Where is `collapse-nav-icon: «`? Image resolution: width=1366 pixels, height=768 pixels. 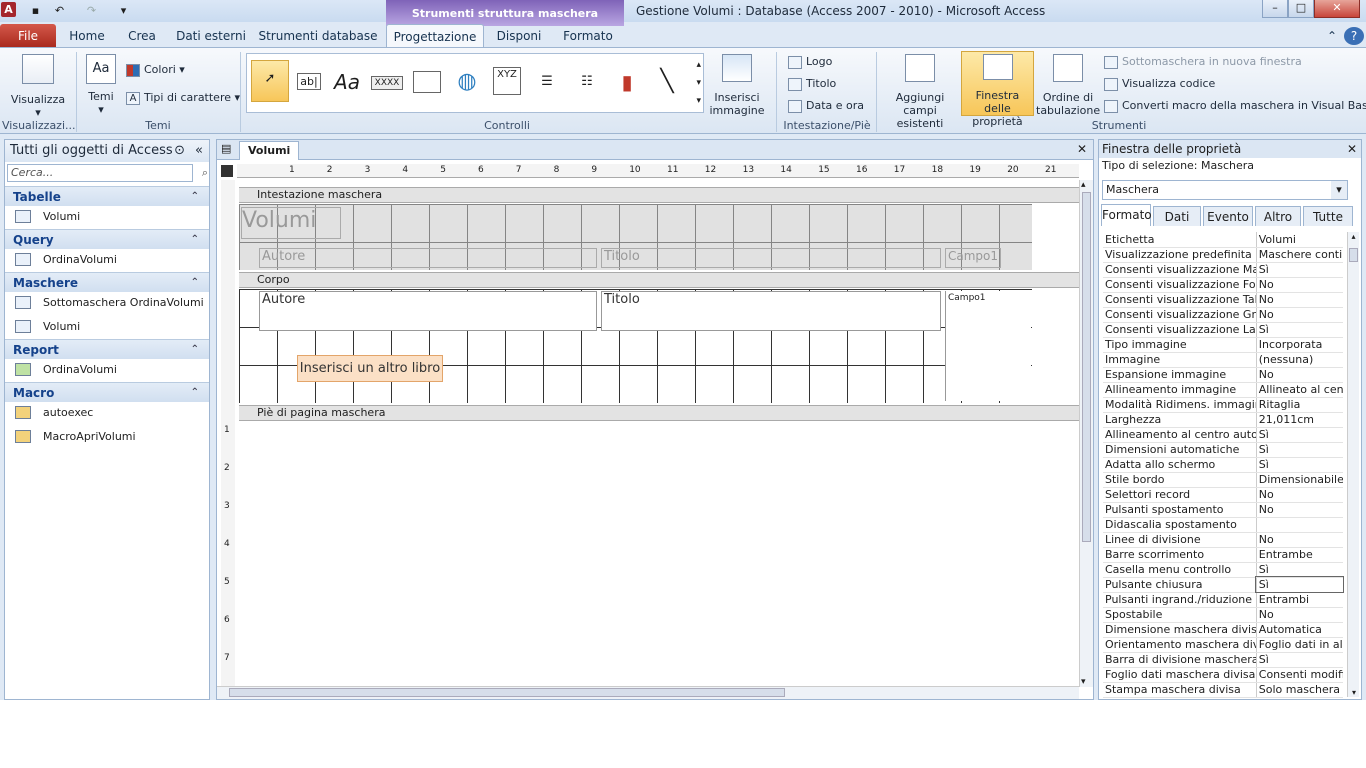 collapse-nav-icon: « is located at coordinates (199, 151).